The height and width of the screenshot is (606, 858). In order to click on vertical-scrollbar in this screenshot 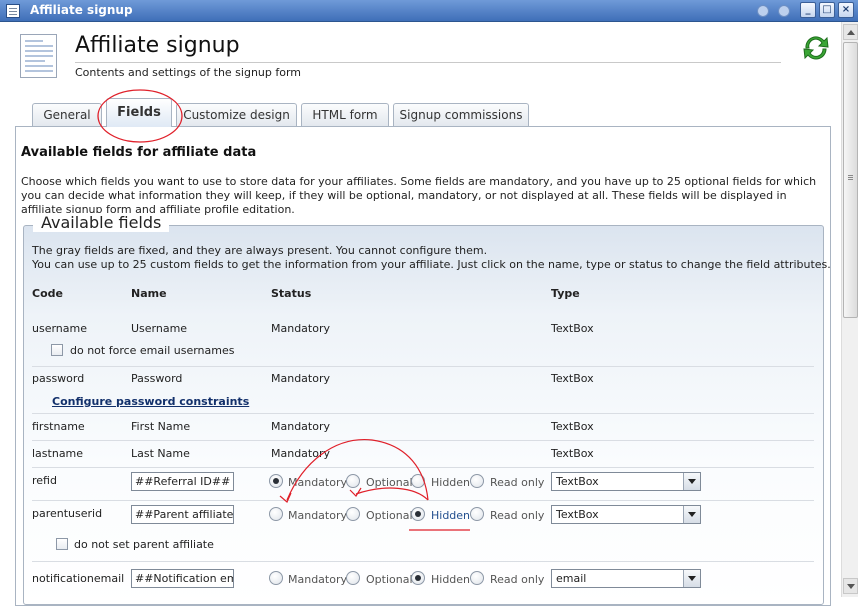, I will do `click(849, 309)`.